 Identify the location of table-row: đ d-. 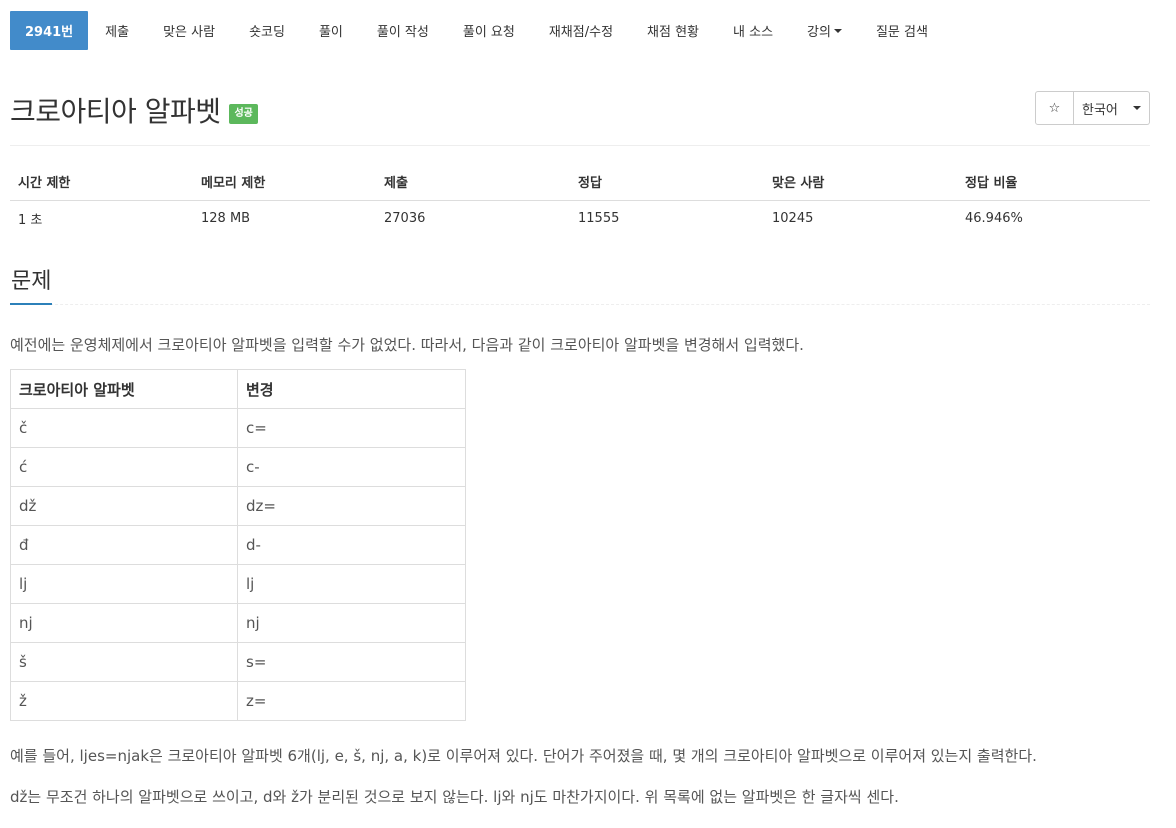
(238, 545).